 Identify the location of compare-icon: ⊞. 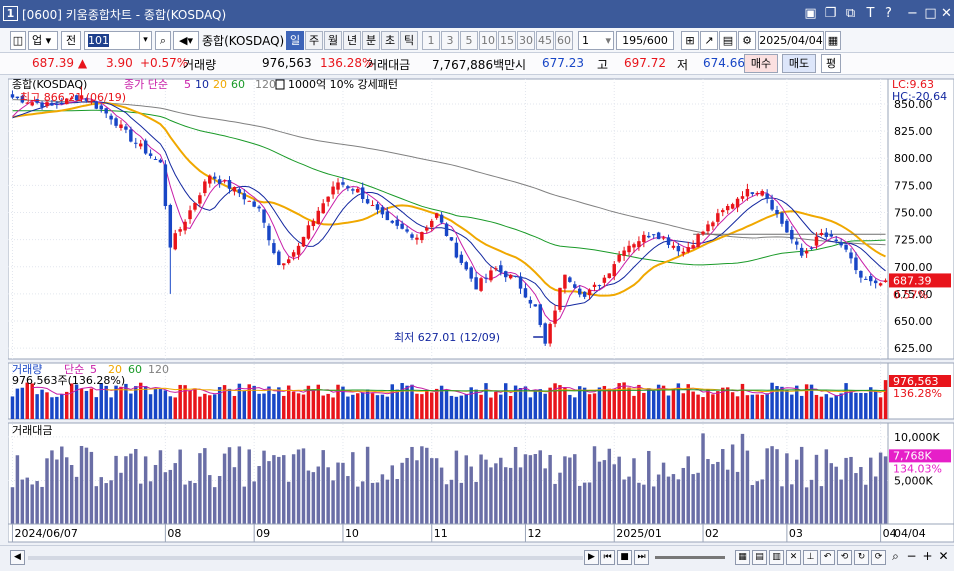
(690, 40).